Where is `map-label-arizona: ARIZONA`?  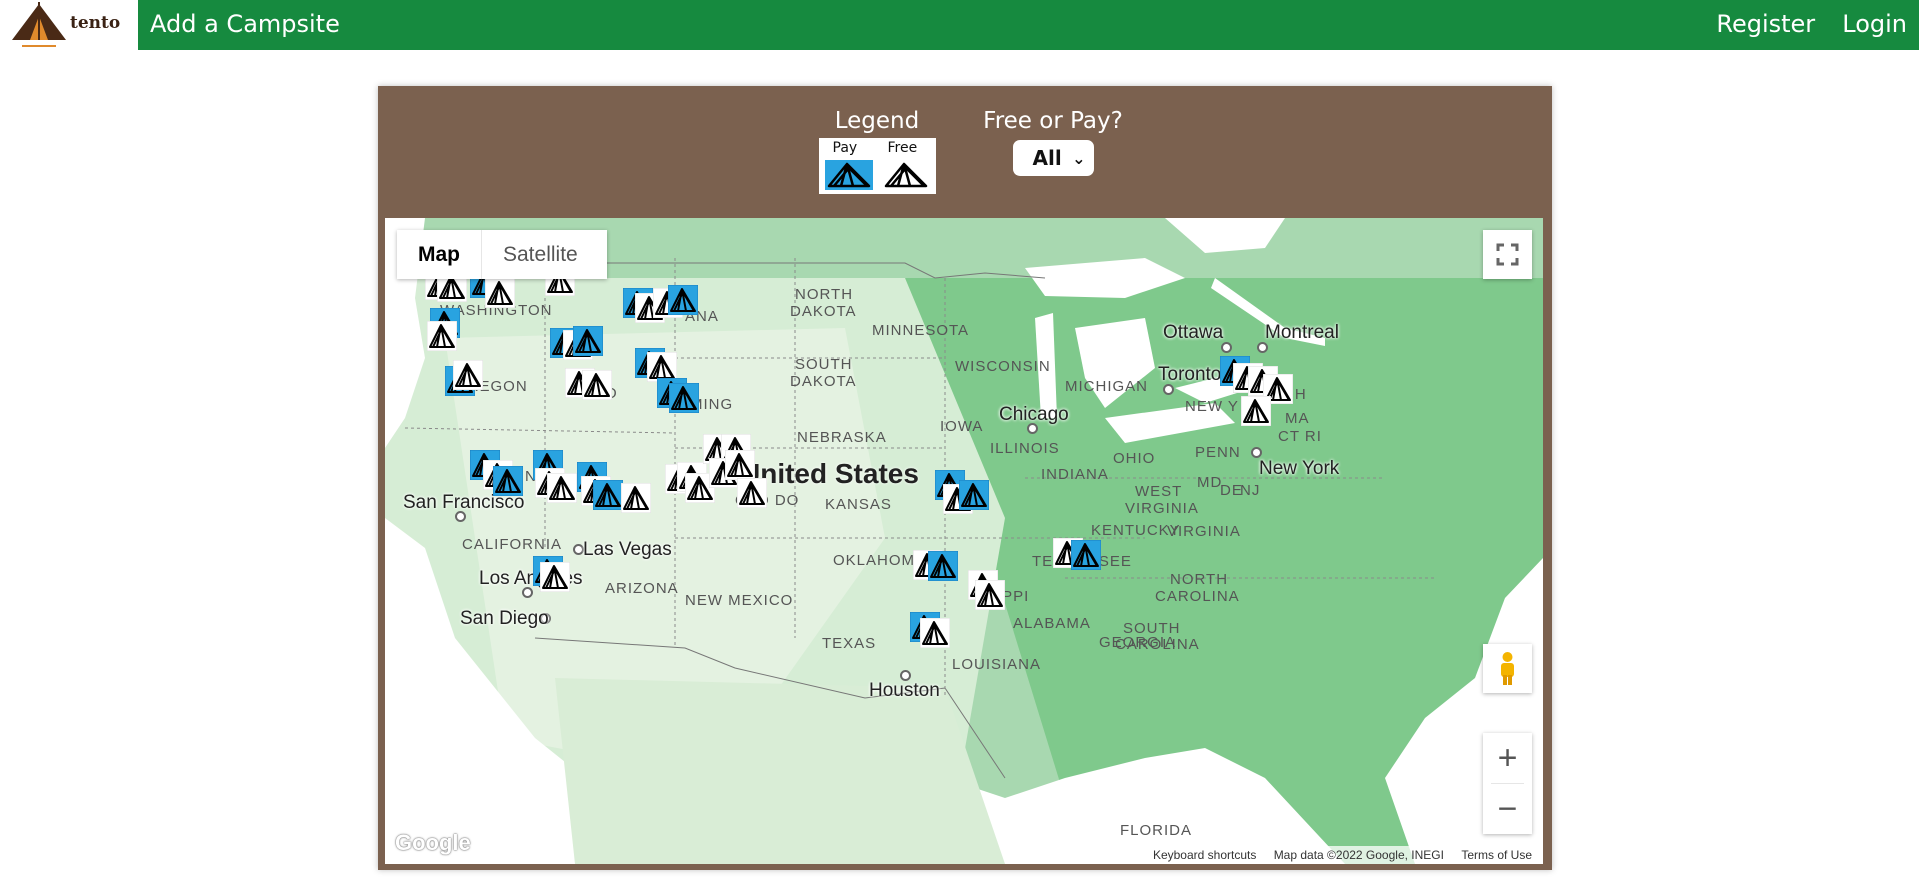
map-label-arizona: ARIZONA is located at coordinates (642, 588).